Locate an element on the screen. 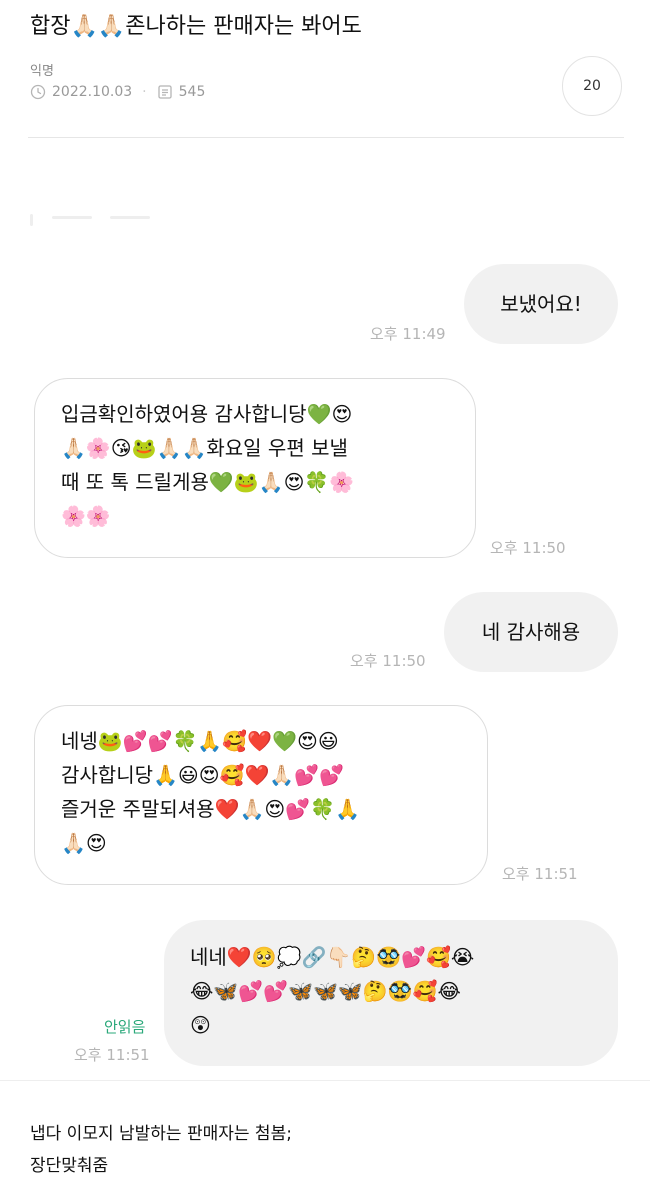 Image resolution: width=650 pixels, height=1201 pixels. post-meta: 2022.10.03 · 545 is located at coordinates (117, 92).